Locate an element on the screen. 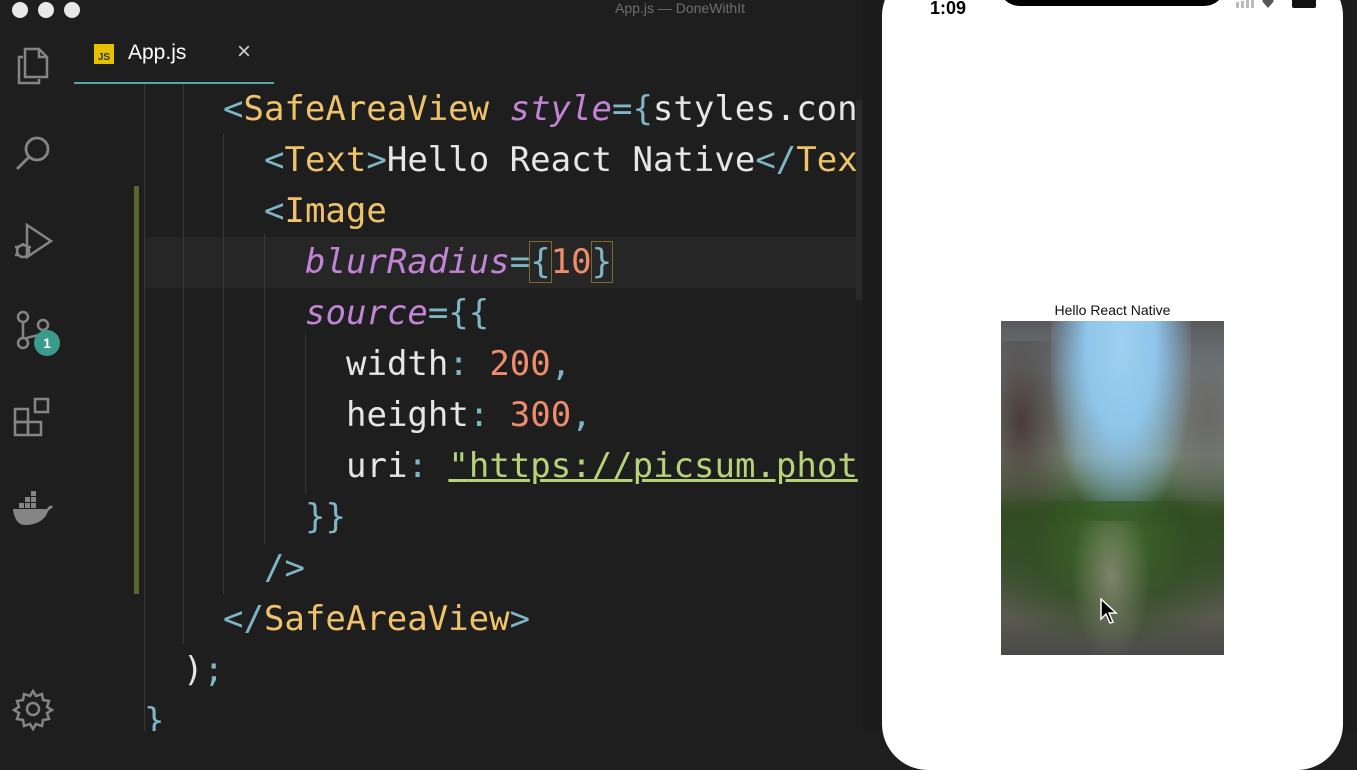 This screenshot has height=770, width=1357. code-line: ); is located at coordinates (203, 670).